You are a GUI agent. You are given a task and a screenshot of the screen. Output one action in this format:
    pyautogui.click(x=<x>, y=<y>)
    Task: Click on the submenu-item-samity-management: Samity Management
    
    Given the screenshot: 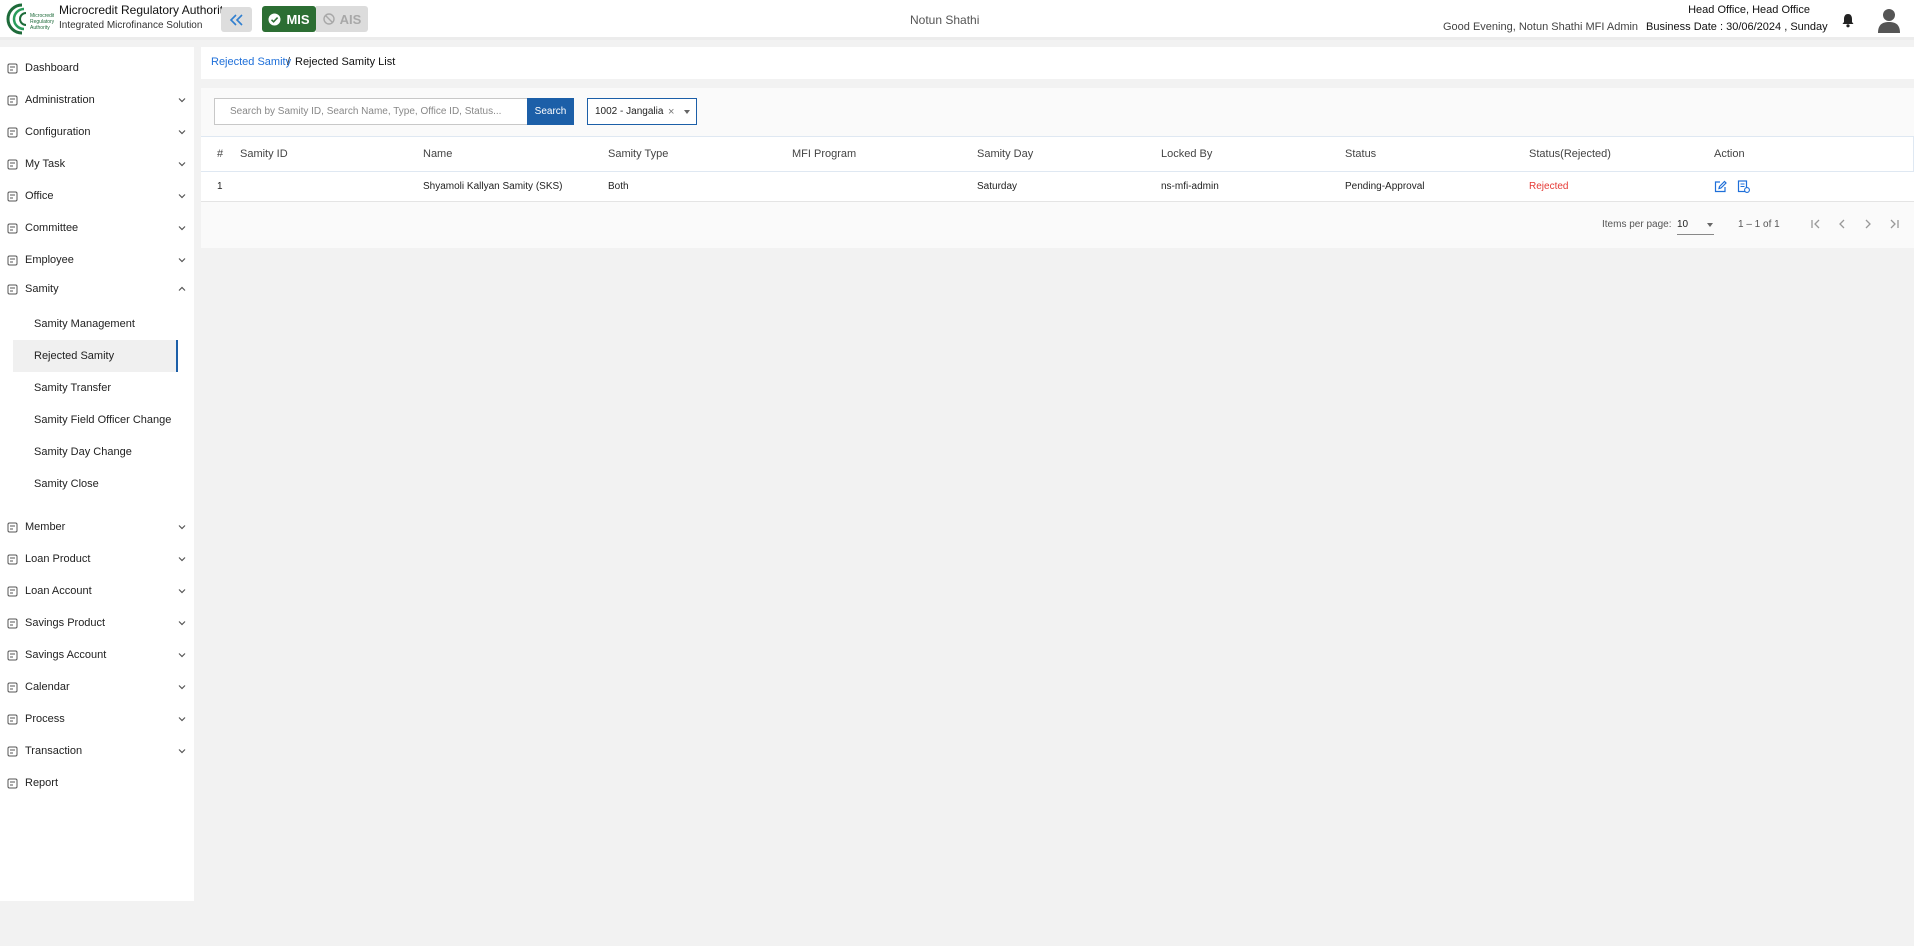 What is the action you would take?
    pyautogui.click(x=95, y=324)
    